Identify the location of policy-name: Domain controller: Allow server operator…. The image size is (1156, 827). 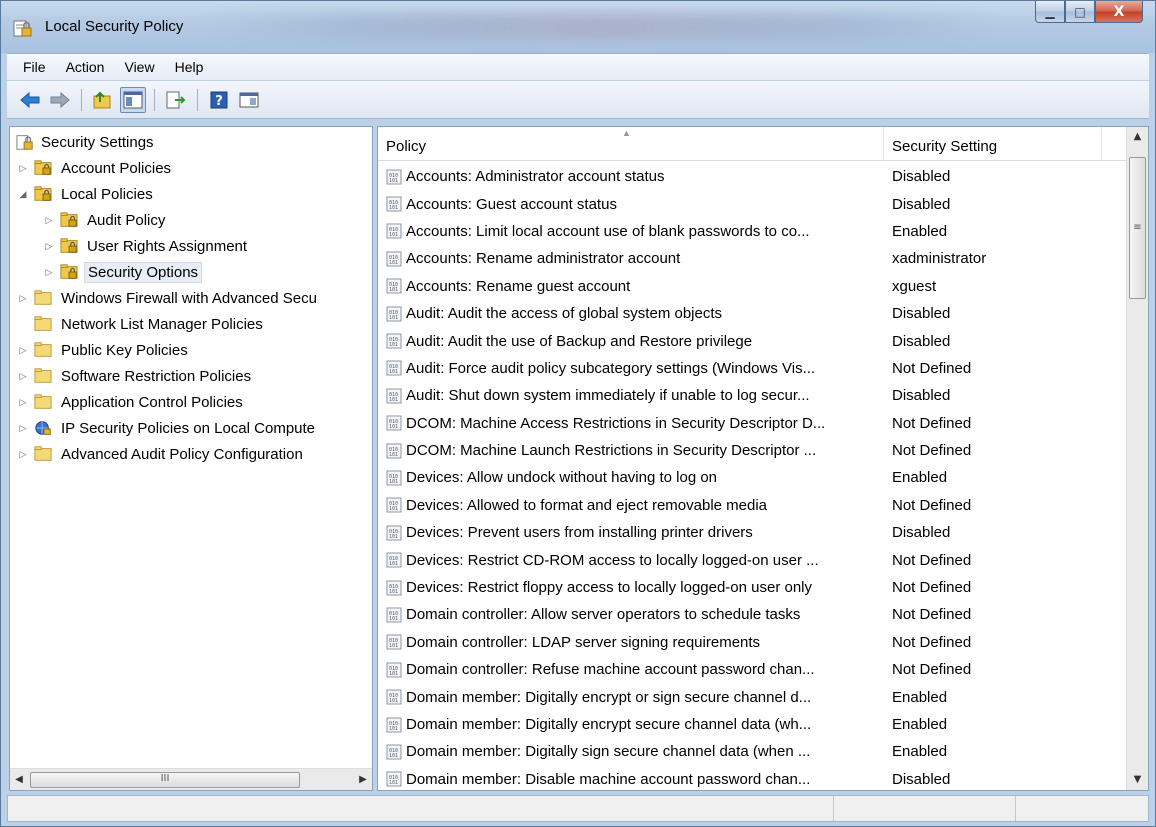
(603, 615).